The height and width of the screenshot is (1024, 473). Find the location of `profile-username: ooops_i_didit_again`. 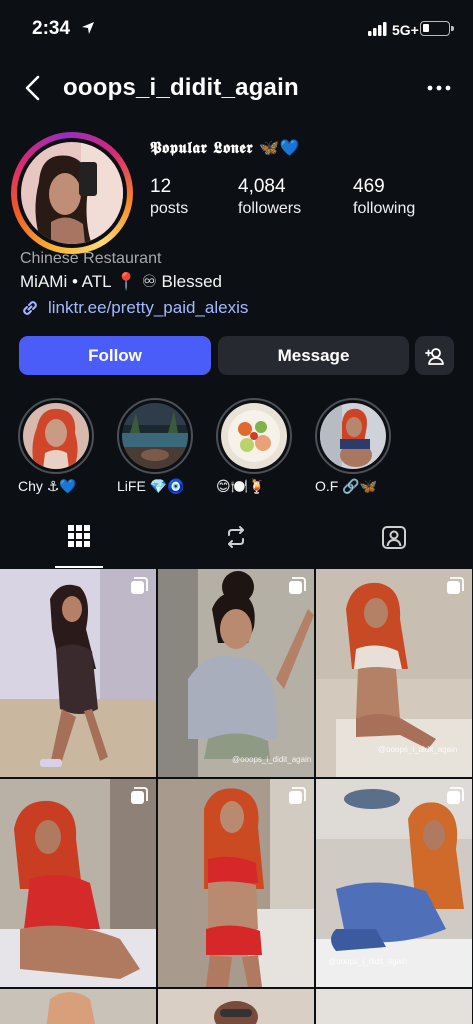

profile-username: ooops_i_didit_again is located at coordinates (181, 87).